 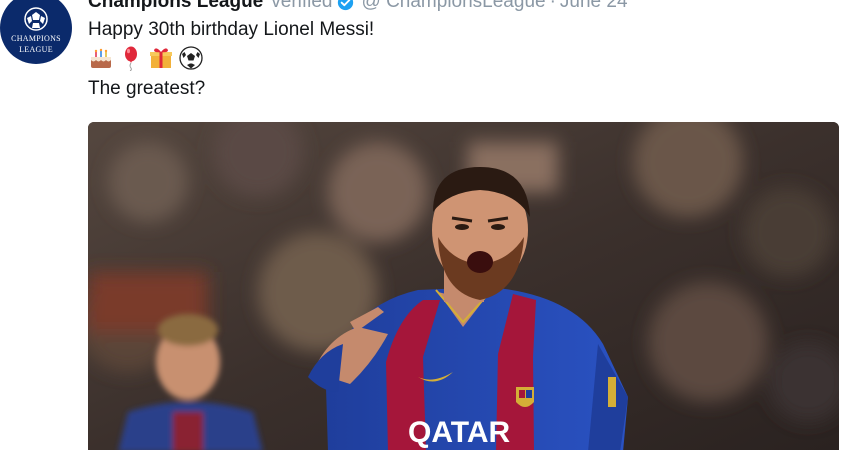 What do you see at coordinates (36, 38) in the screenshot?
I see `avatar-text-line1: CHAMPIONS` at bounding box center [36, 38].